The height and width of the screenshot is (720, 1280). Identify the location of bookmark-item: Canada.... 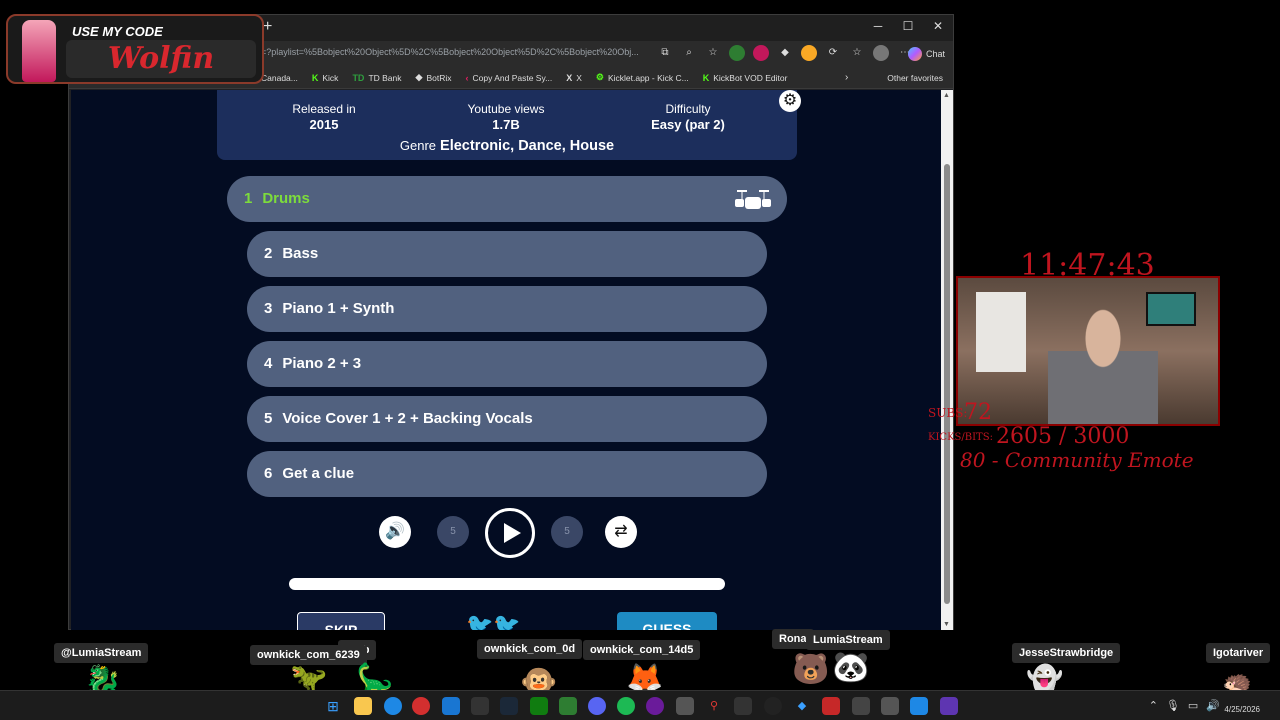
(279, 78).